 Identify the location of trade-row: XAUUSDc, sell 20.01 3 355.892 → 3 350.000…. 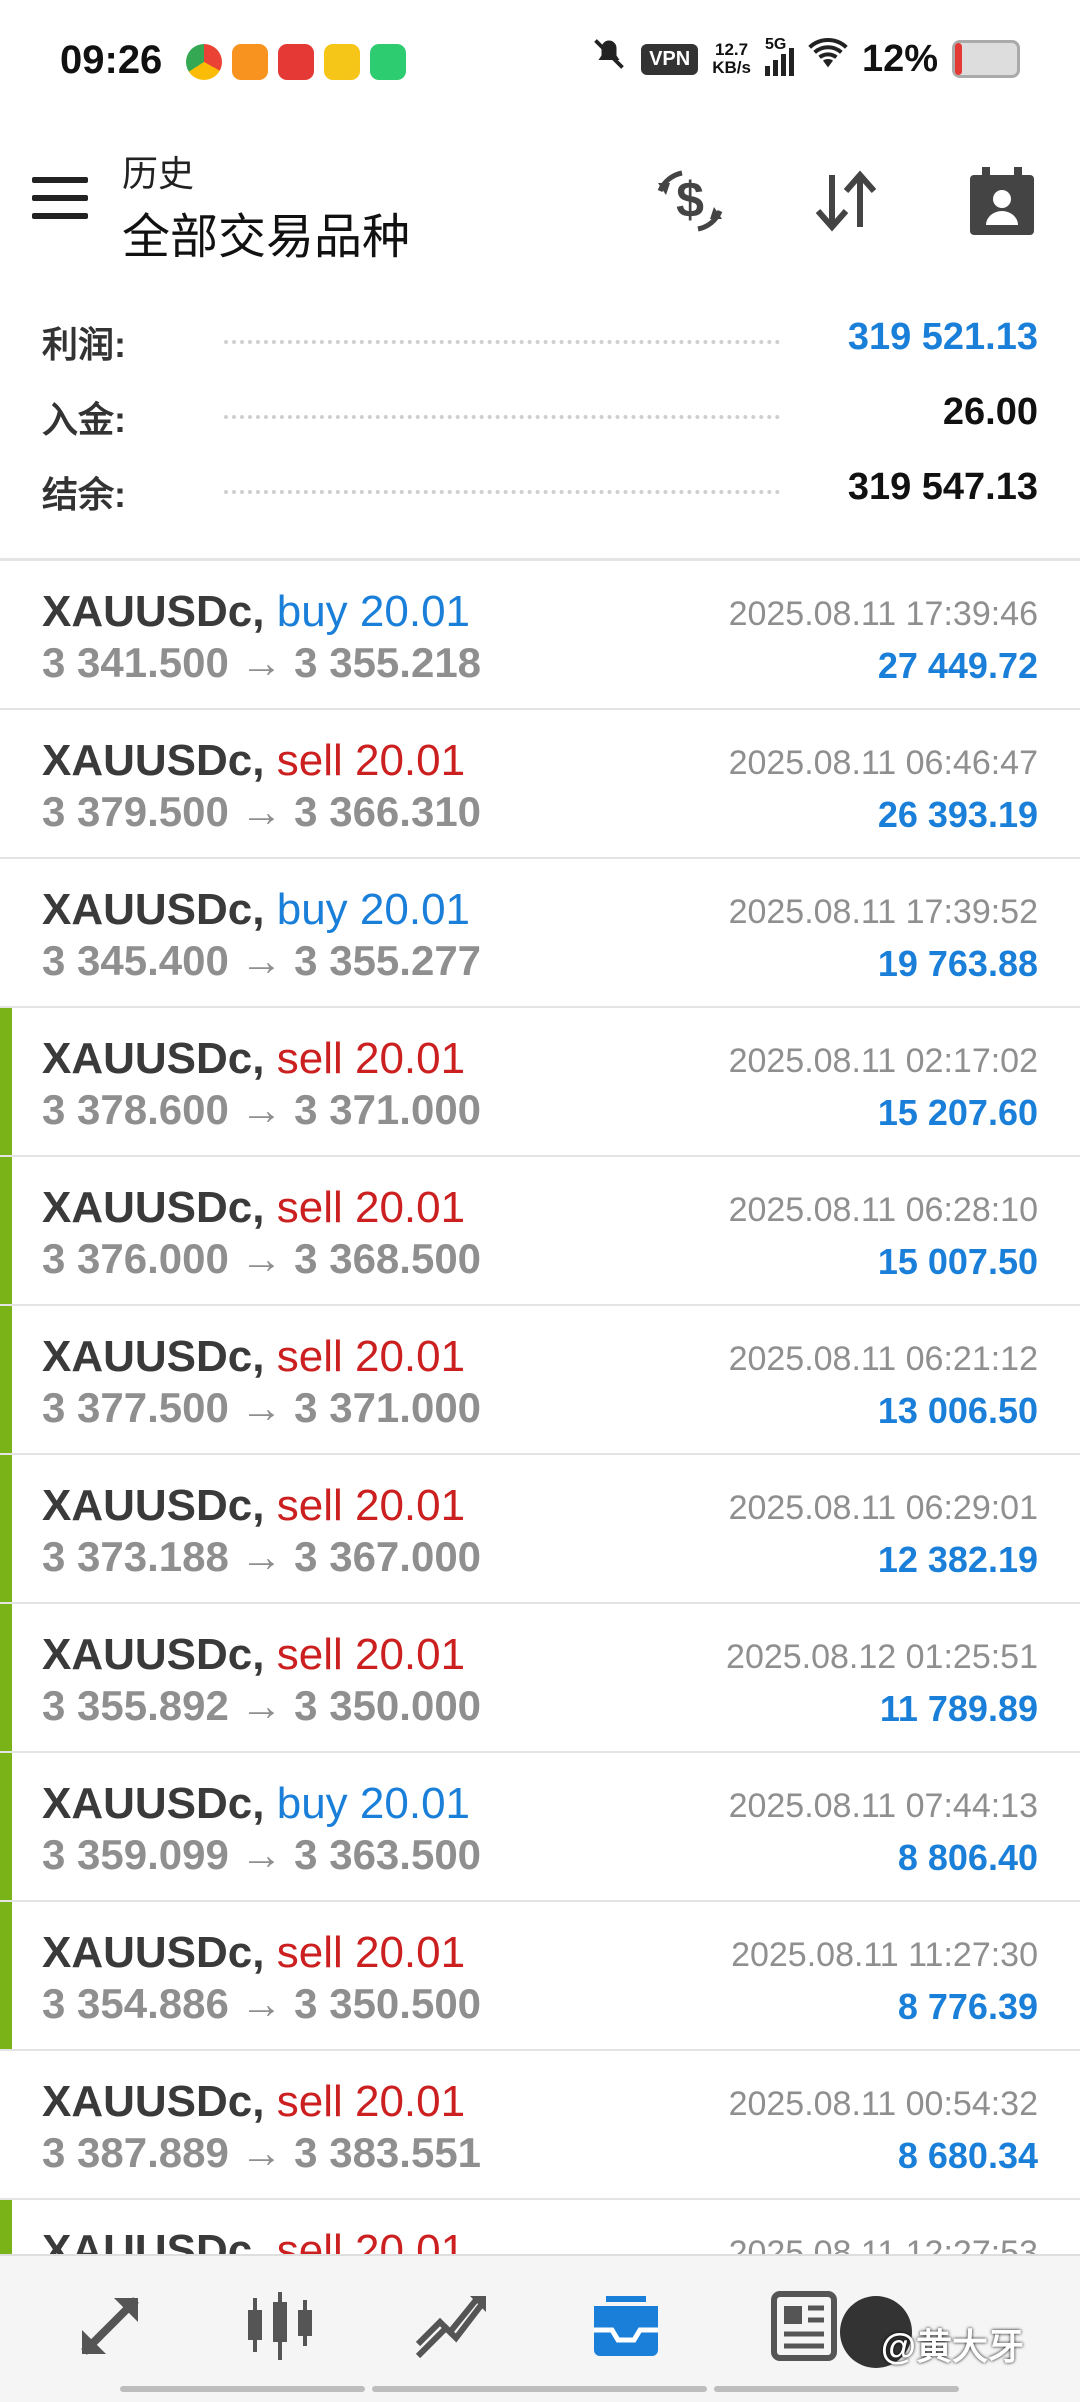
(540, 1678).